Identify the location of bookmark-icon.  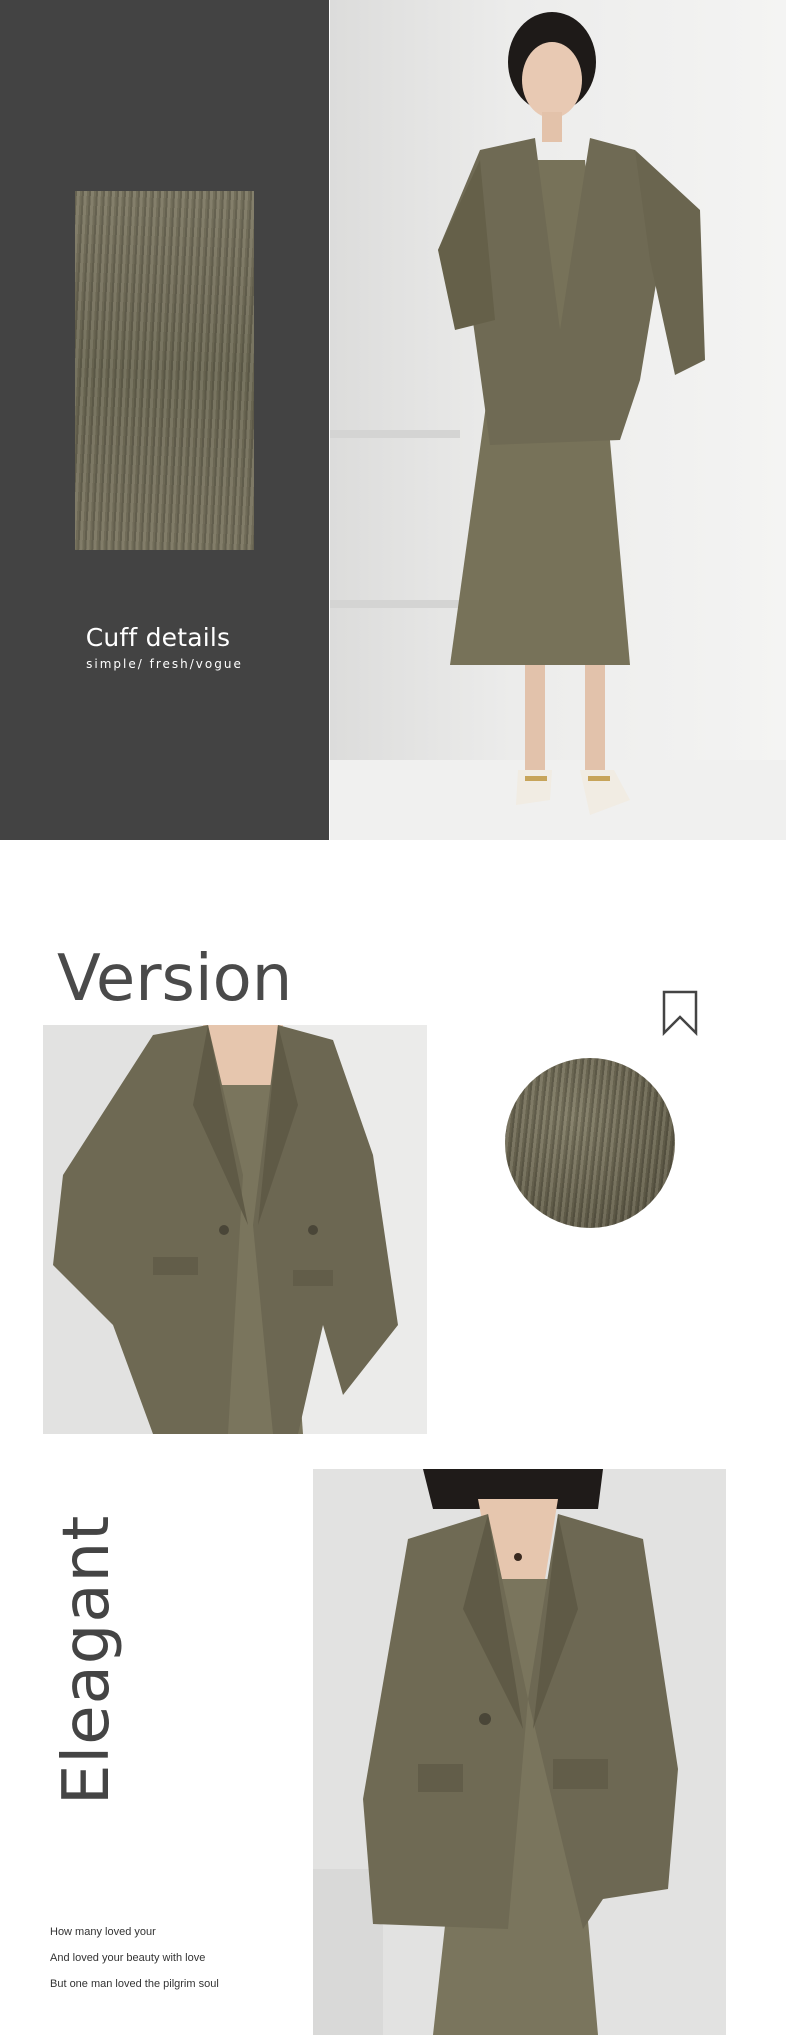
(680, 1013).